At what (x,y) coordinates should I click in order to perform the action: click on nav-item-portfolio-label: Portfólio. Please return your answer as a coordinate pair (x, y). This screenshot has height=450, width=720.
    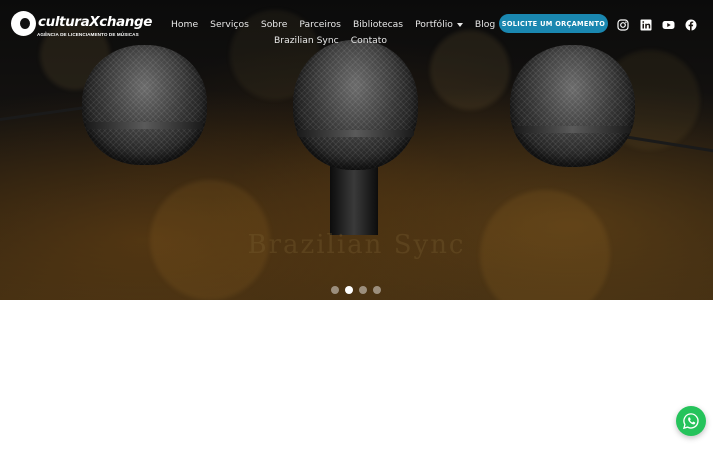
    Looking at the image, I should click on (434, 24).